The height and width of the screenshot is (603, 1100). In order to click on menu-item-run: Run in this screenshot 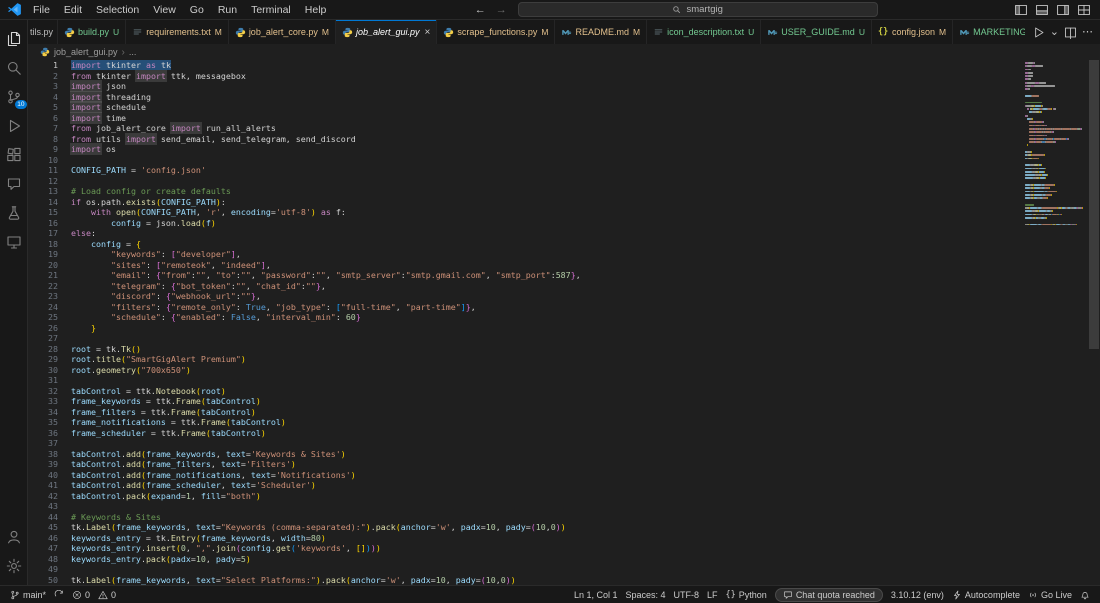, I will do `click(227, 10)`.